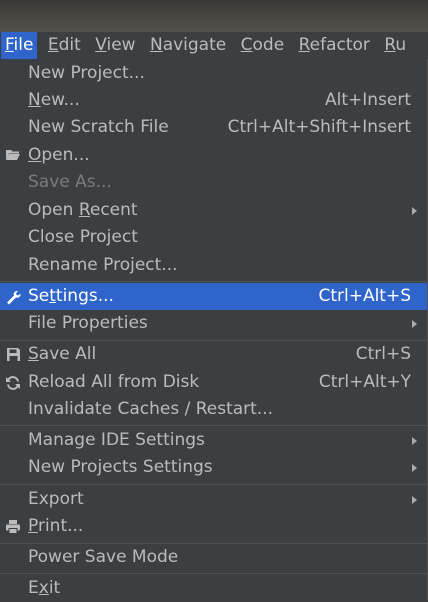  I want to click on folder-open-icon, so click(13, 156).